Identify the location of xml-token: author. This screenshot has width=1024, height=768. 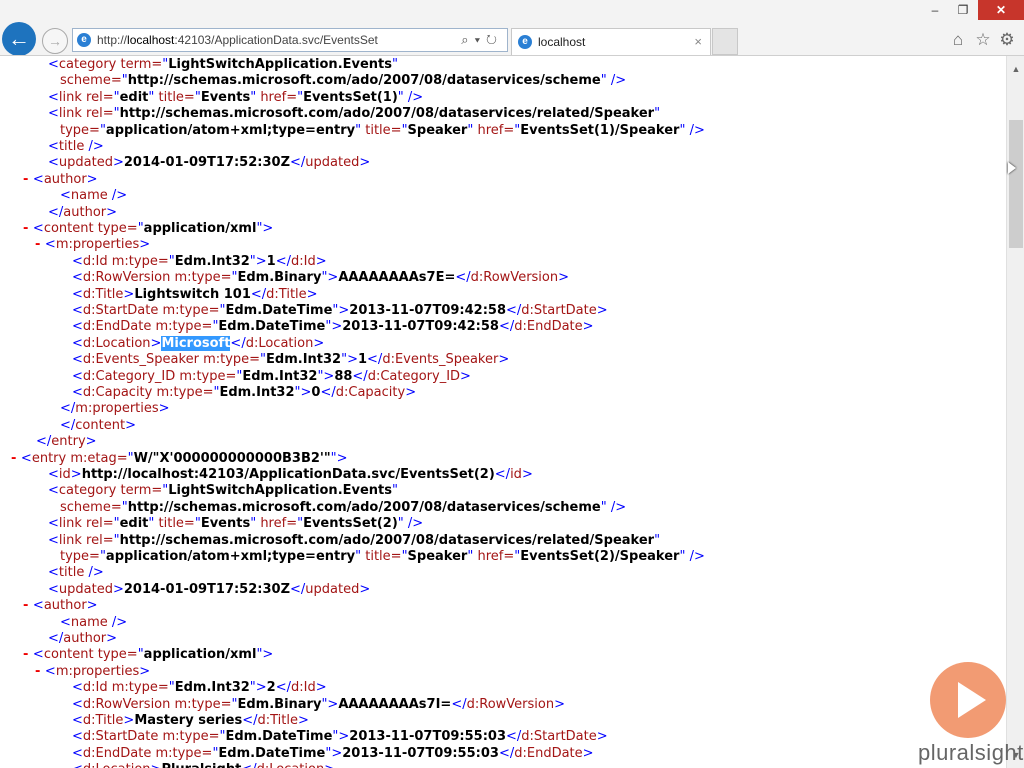
(85, 212).